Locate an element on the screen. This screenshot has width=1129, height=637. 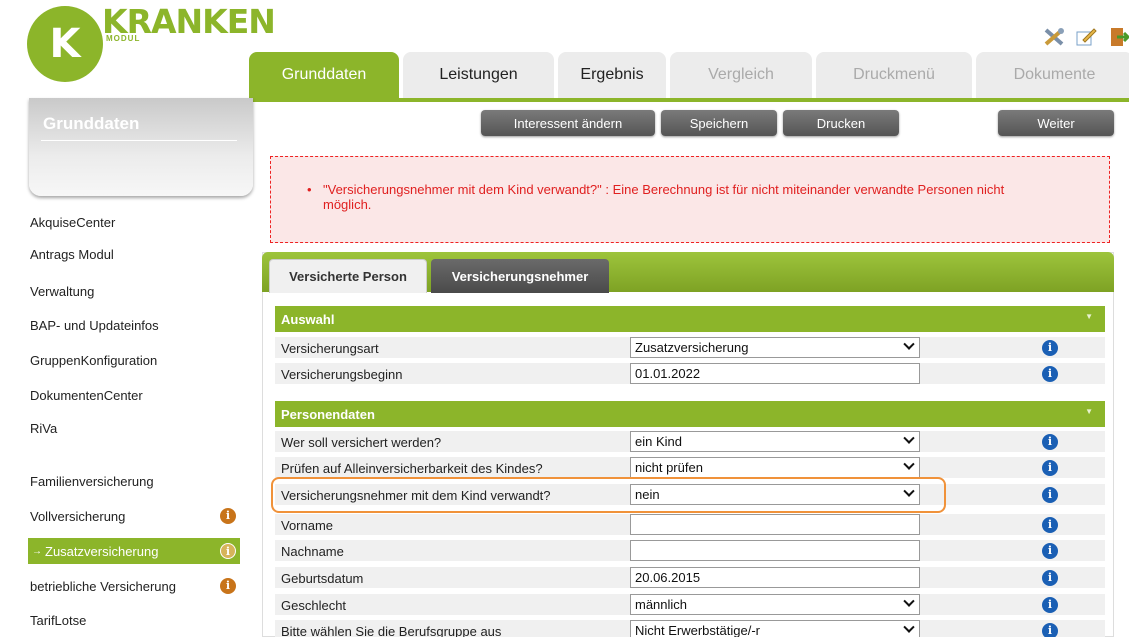
sidebar-item-label: Familienversicherung is located at coordinates (92, 481).